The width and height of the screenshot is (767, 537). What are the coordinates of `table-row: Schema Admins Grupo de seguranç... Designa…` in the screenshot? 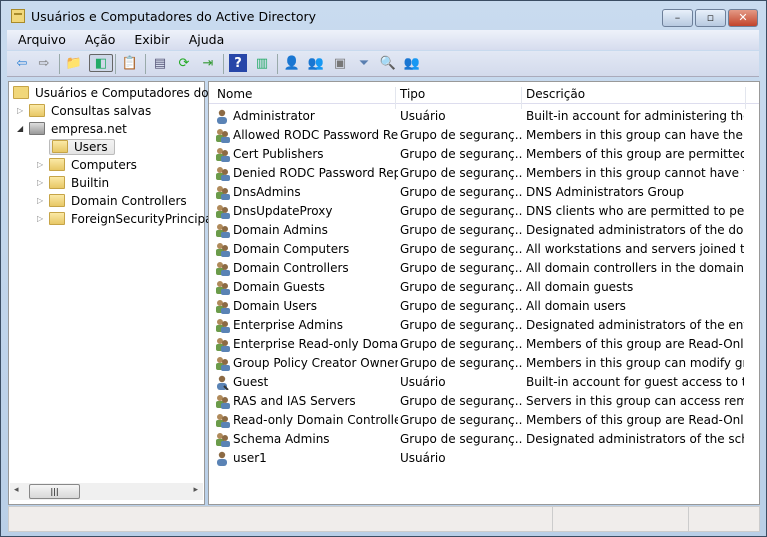 It's located at (476, 439).